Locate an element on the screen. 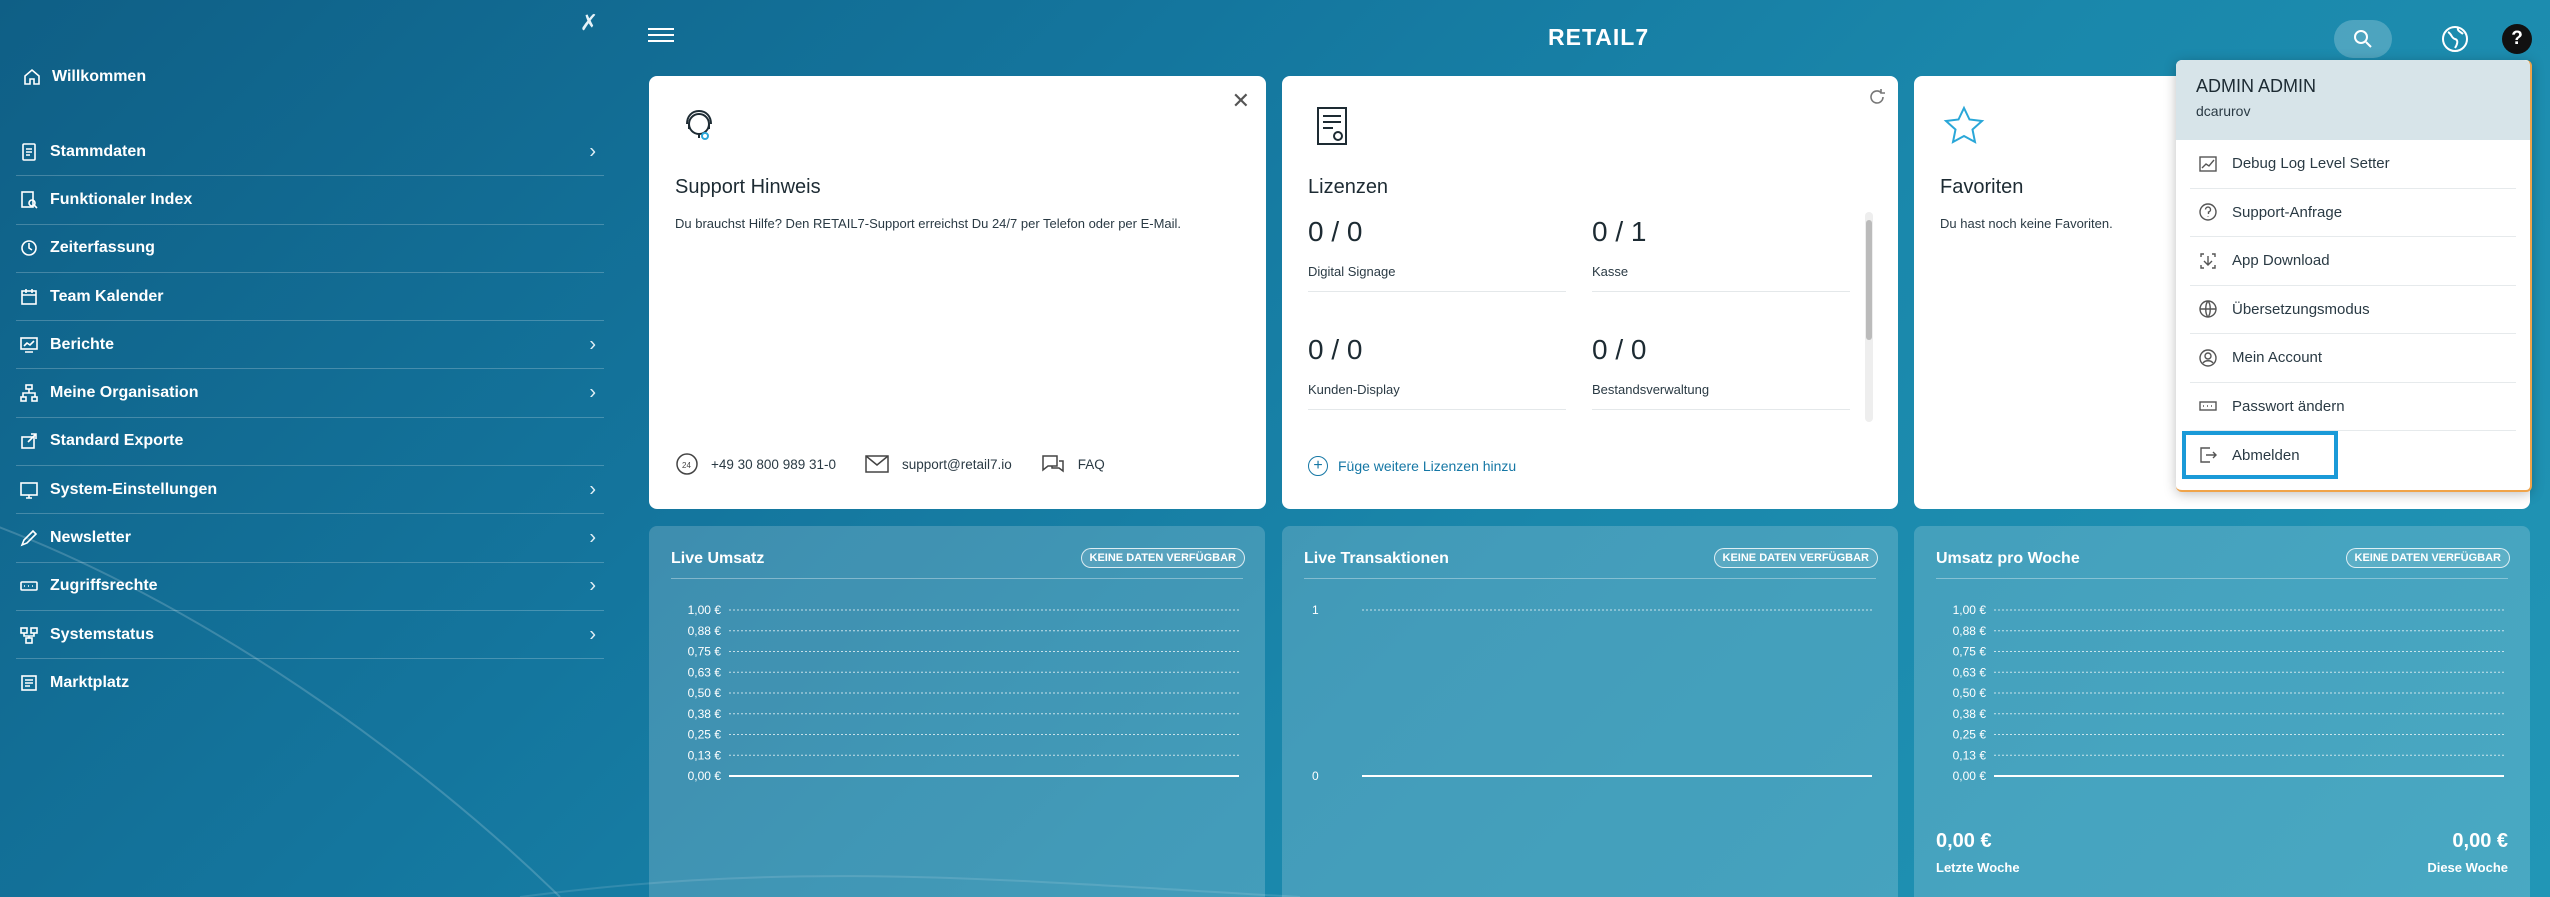 This screenshot has width=2550, height=897. add-licenses-link: + Füge weitere Lizenzen hinzu is located at coordinates (1412, 466).